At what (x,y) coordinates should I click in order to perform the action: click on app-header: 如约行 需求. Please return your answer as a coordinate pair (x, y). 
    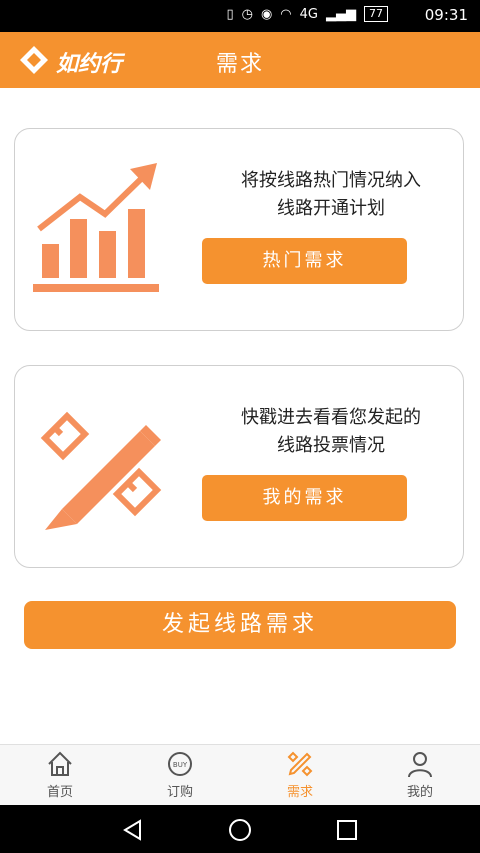
    Looking at the image, I should click on (240, 60).